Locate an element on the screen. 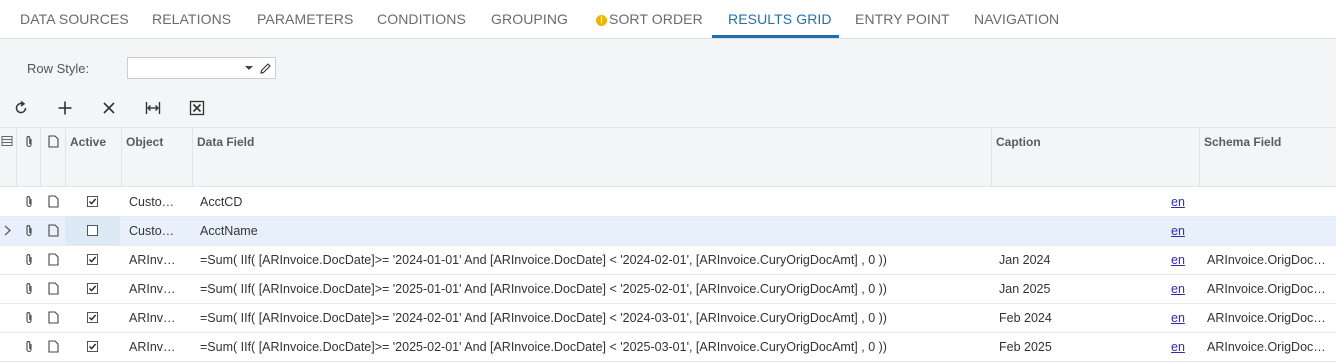 Image resolution: width=1336 pixels, height=362 pixels. caption-cell: Jan 2025 is located at coordinates (1074, 289).